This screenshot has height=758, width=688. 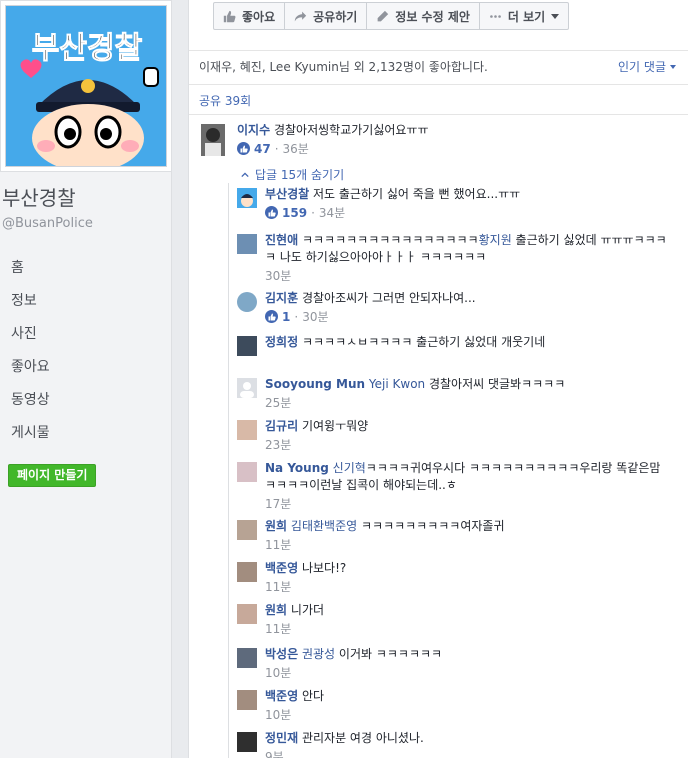 What do you see at coordinates (294, 213) in the screenshot?
I see `reply-like-count: 159` at bounding box center [294, 213].